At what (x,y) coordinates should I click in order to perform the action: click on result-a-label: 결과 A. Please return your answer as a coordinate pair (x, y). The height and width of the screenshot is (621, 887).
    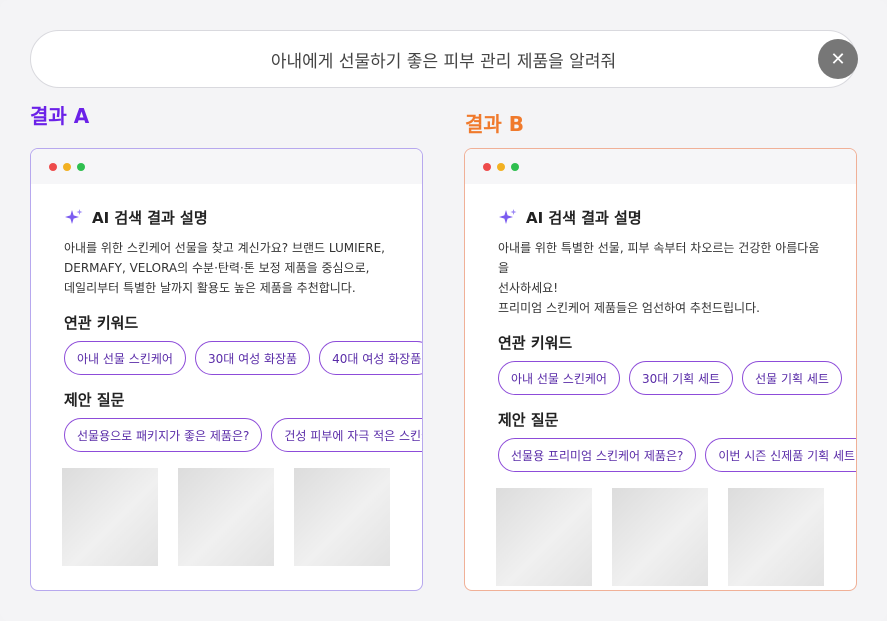
    Looking at the image, I should click on (60, 116).